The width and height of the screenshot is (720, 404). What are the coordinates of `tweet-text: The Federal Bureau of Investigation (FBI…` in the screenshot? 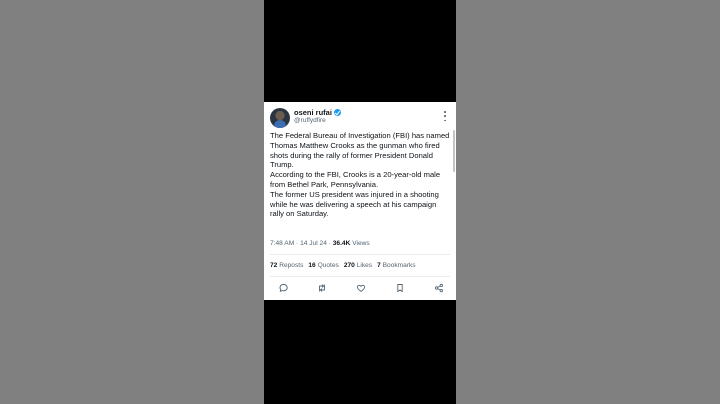 It's located at (361, 175).